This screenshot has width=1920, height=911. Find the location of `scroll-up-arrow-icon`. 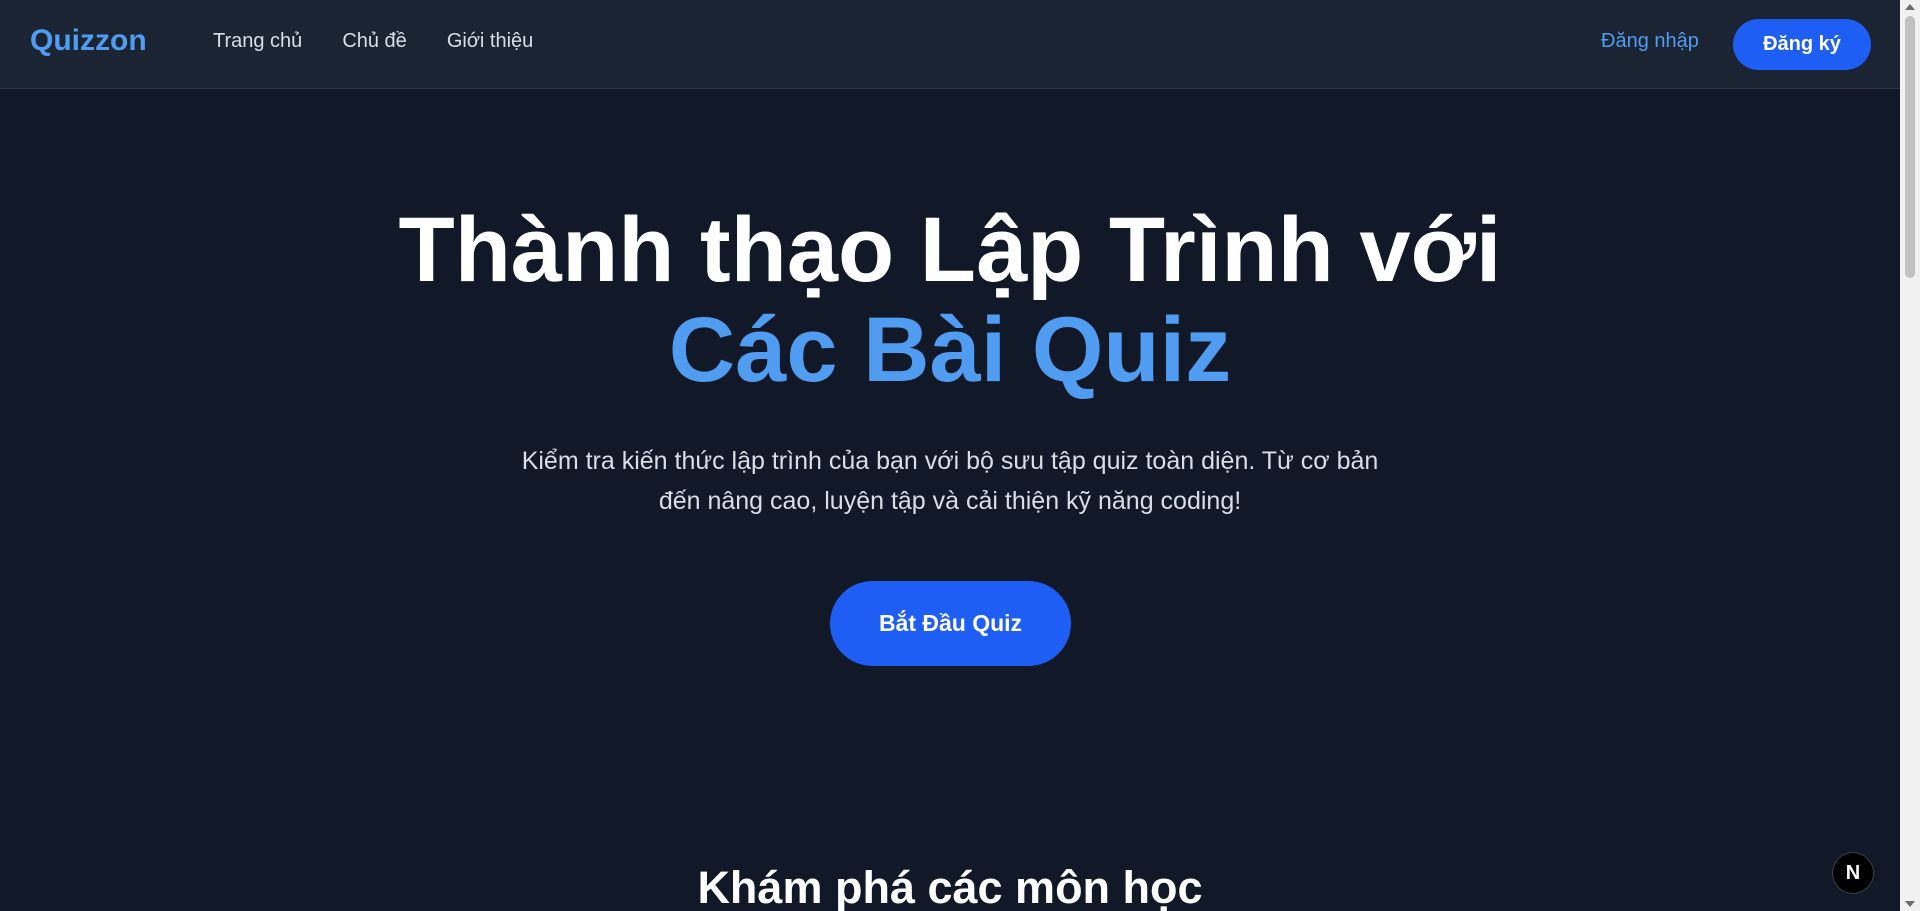

scroll-up-arrow-icon is located at coordinates (1910, 7).